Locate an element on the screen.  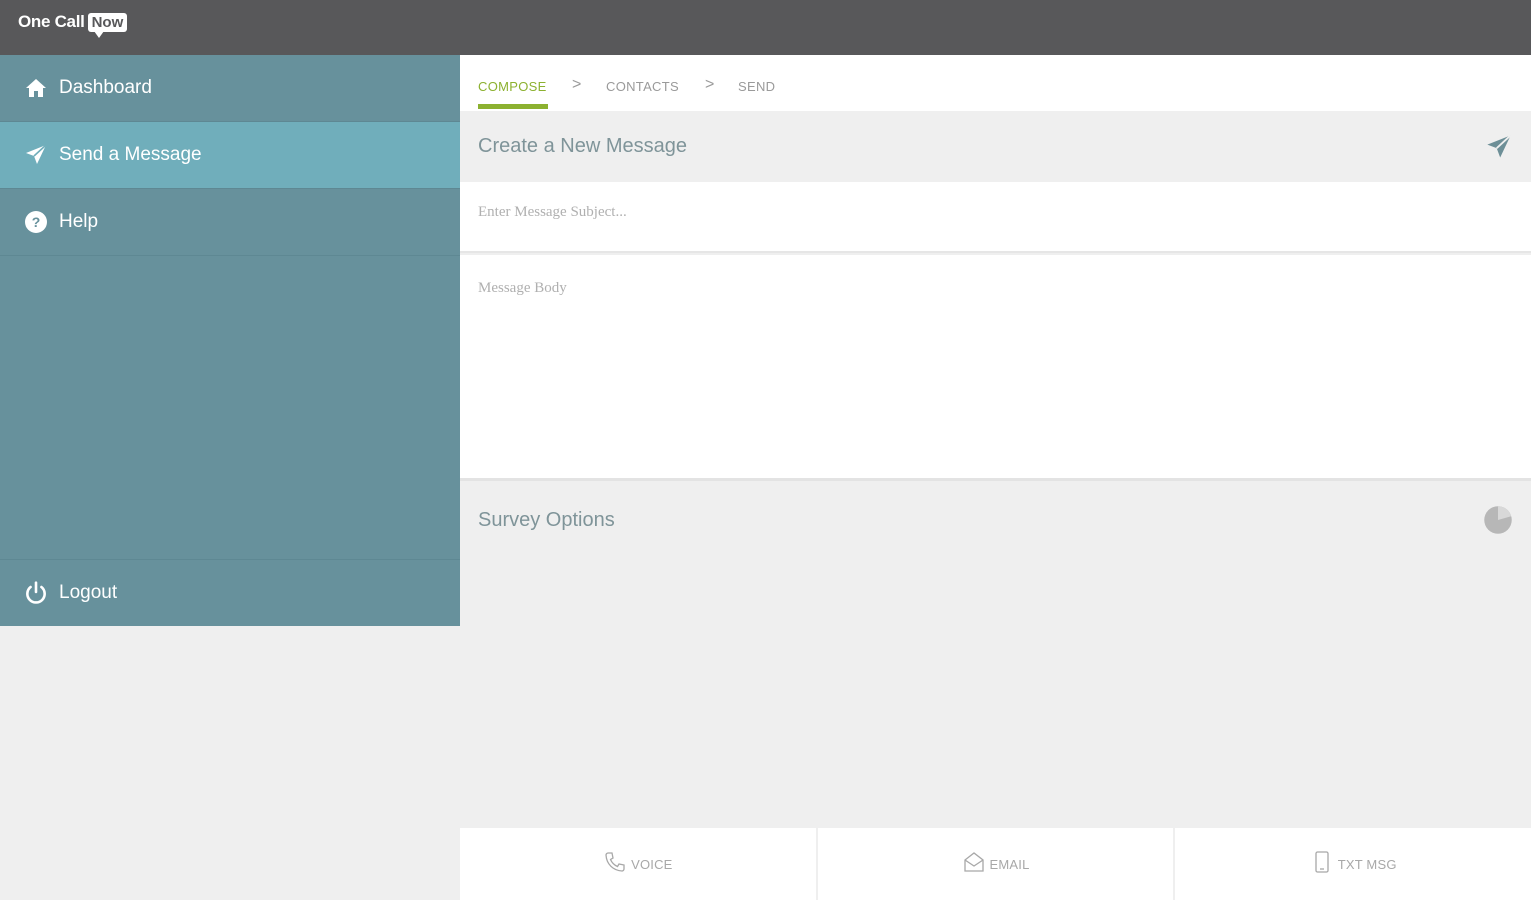
step-contacts: CONTACTS is located at coordinates (642, 86).